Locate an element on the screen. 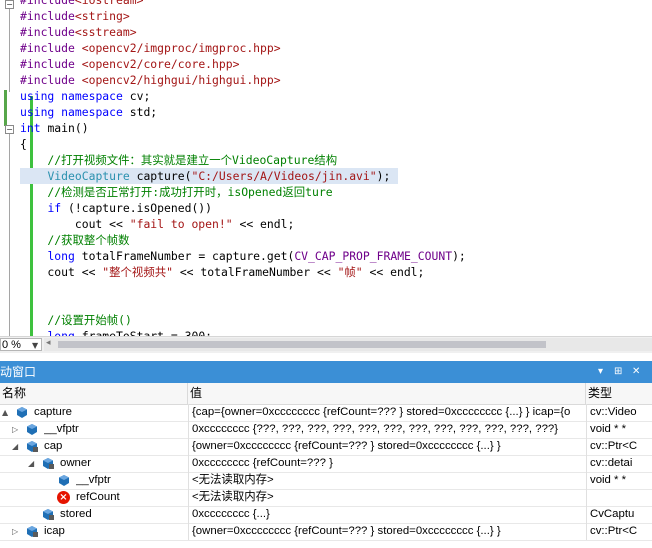 Image resolution: width=652 pixels, height=548 pixels. close-icon: ✕ is located at coordinates (636, 372).